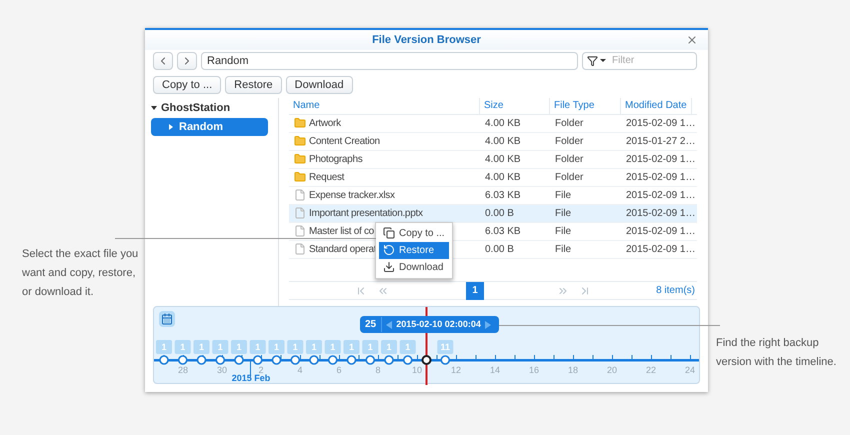  I want to click on filter-field: Filter, so click(639, 61).